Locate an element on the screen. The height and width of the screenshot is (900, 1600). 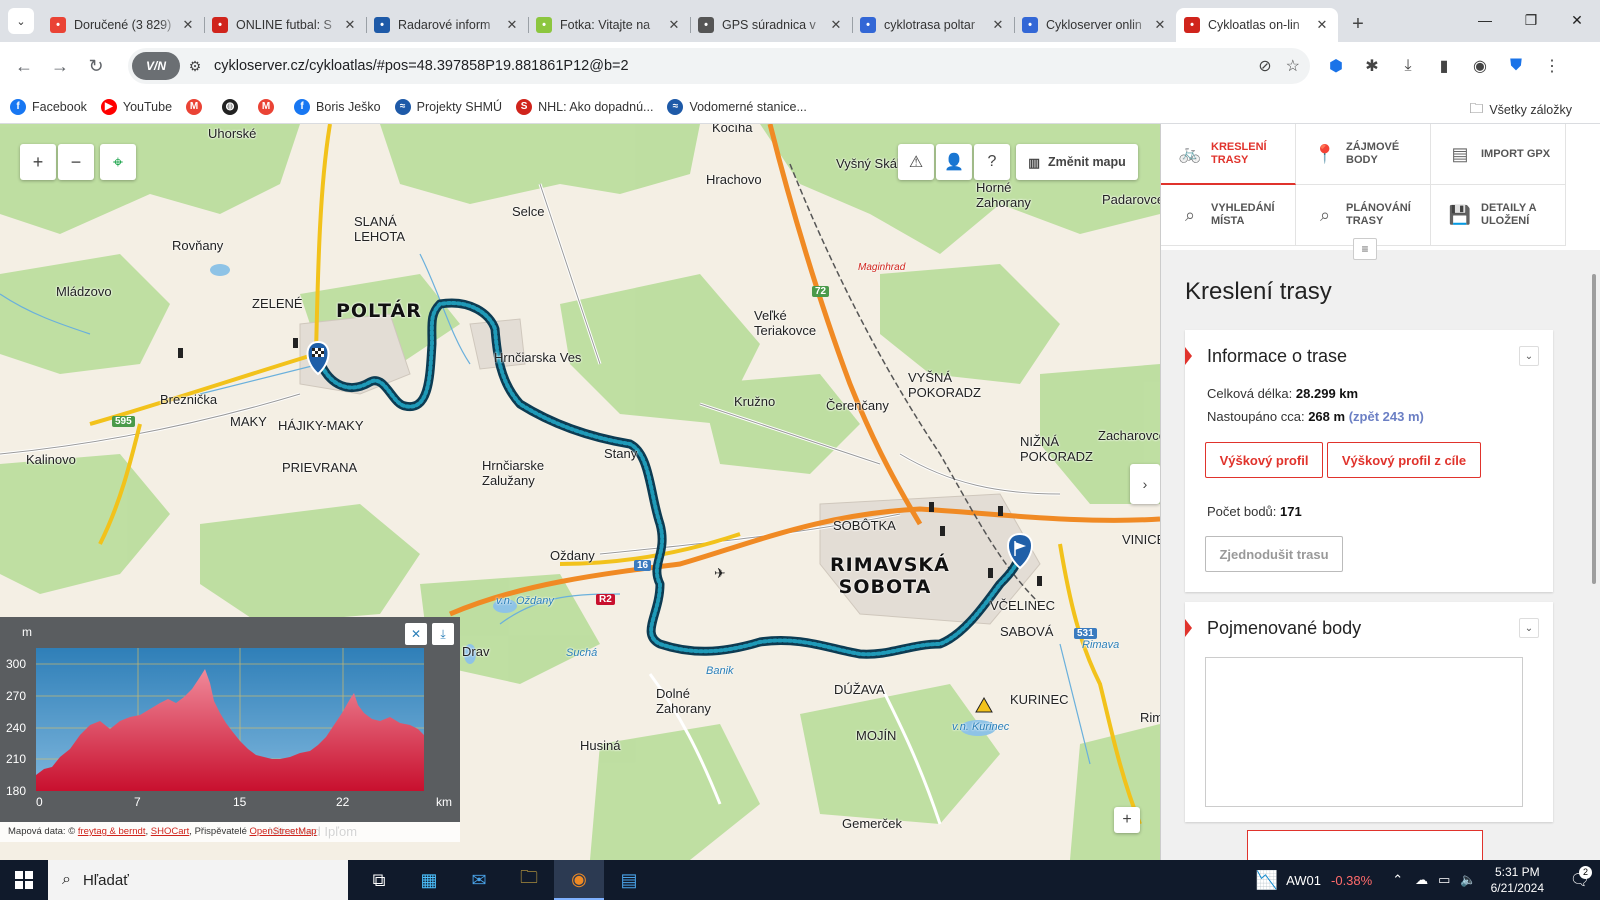
clock: 5:31 PM 6/21/2024 is located at coordinates (1517, 880).